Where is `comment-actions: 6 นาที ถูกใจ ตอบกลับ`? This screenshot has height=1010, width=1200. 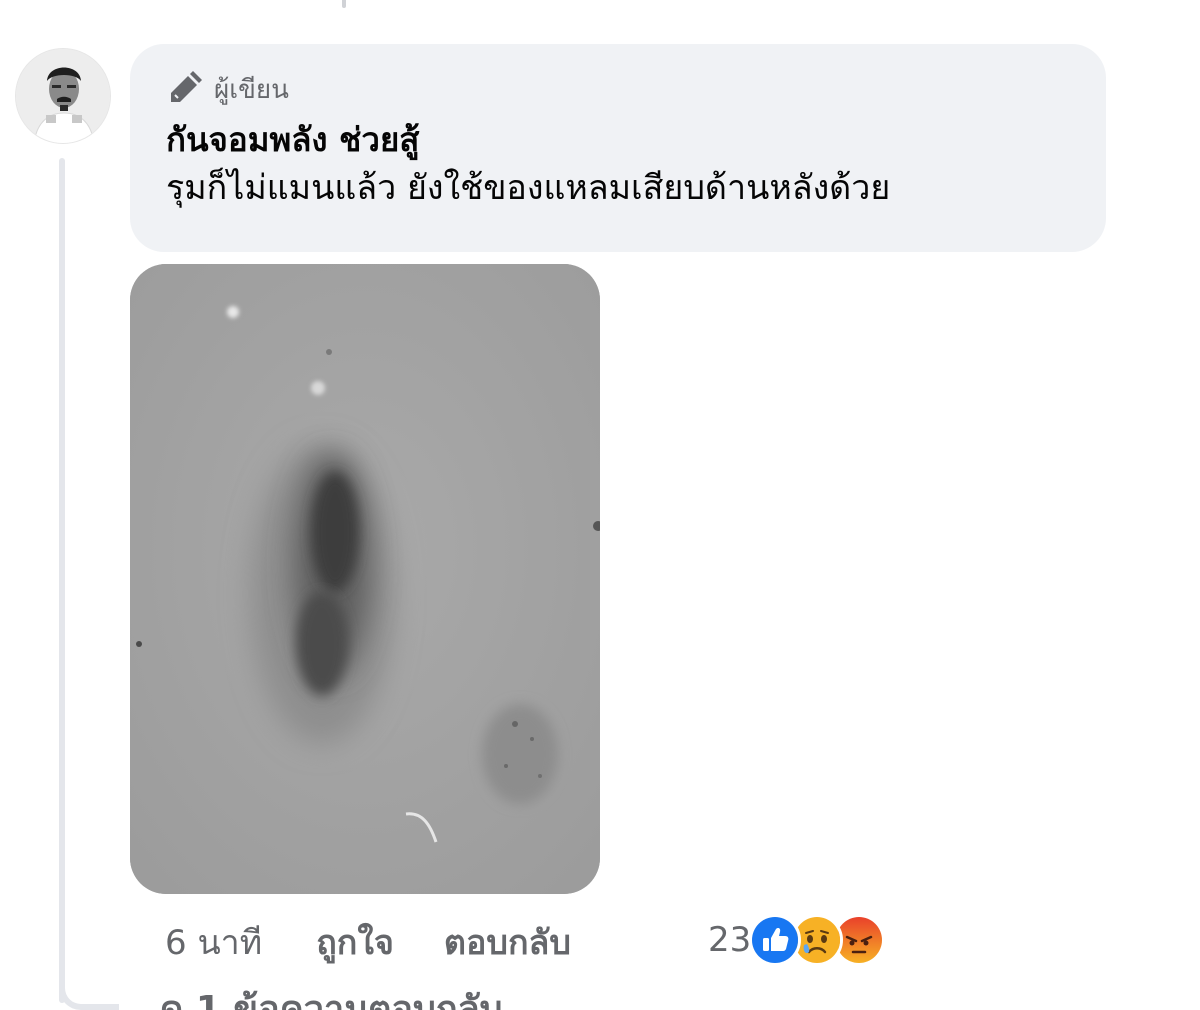 comment-actions: 6 นาที ถูกใจ ตอบกลับ is located at coordinates (368, 942).